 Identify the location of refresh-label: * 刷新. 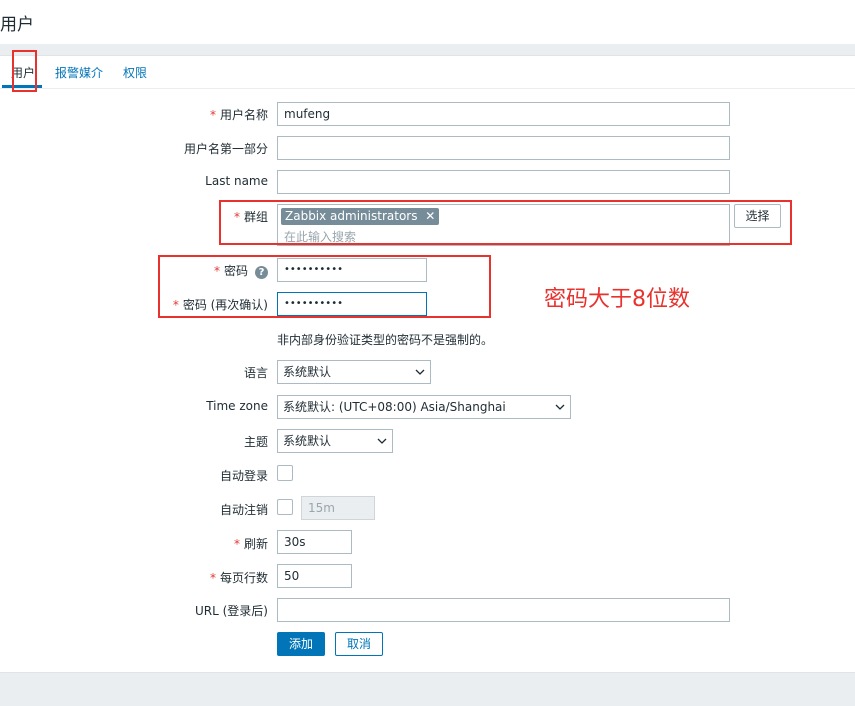
(250, 544).